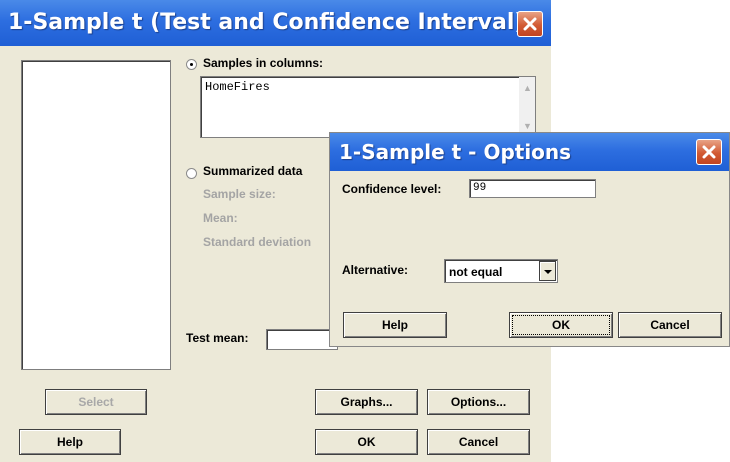 This screenshot has height=462, width=730. Describe the element at coordinates (302, 339) in the screenshot. I see `test-mean-input` at that location.